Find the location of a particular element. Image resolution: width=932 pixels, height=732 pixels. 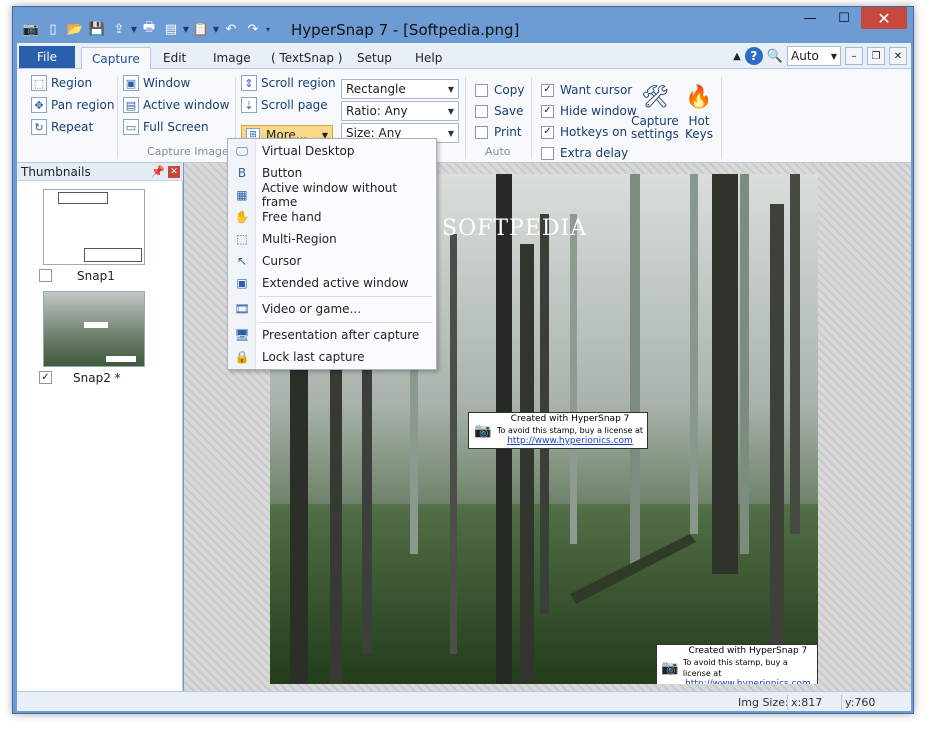

menu-item-extended-active-window: ▣ Extended active window is located at coordinates (332, 283).